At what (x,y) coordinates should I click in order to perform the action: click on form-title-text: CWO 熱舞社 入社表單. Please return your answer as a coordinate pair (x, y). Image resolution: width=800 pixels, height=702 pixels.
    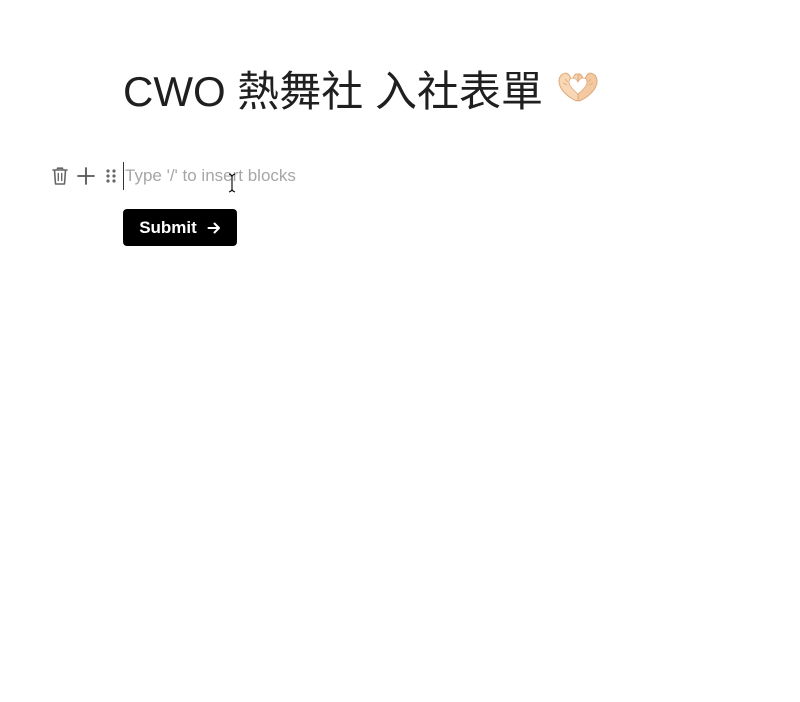
    Looking at the image, I should click on (333, 91).